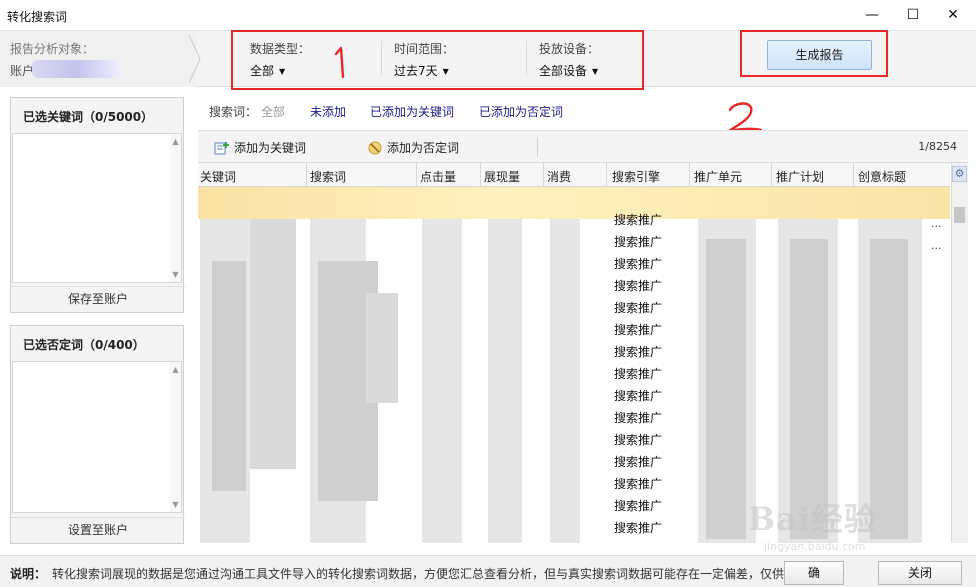  I want to click on table-header: 关键词 搜索词 点击量 展现量 消费 搜索引擎 推广单元 推广计划 创意标题, so click(574, 175).